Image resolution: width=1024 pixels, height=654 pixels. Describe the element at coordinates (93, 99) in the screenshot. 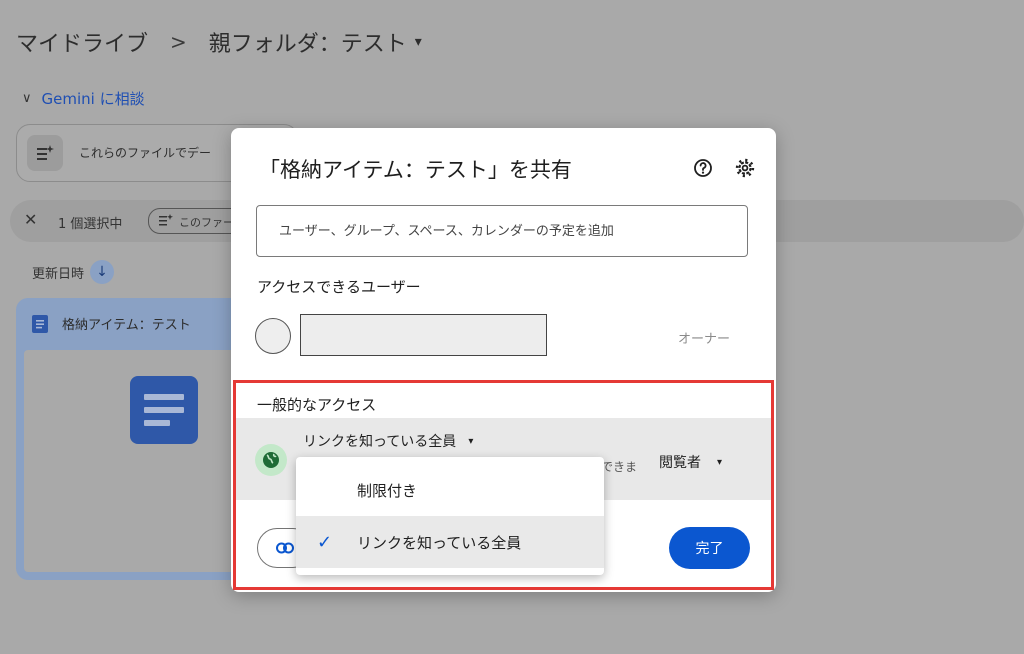

I see `gemini-label: Gemini に相談` at that location.